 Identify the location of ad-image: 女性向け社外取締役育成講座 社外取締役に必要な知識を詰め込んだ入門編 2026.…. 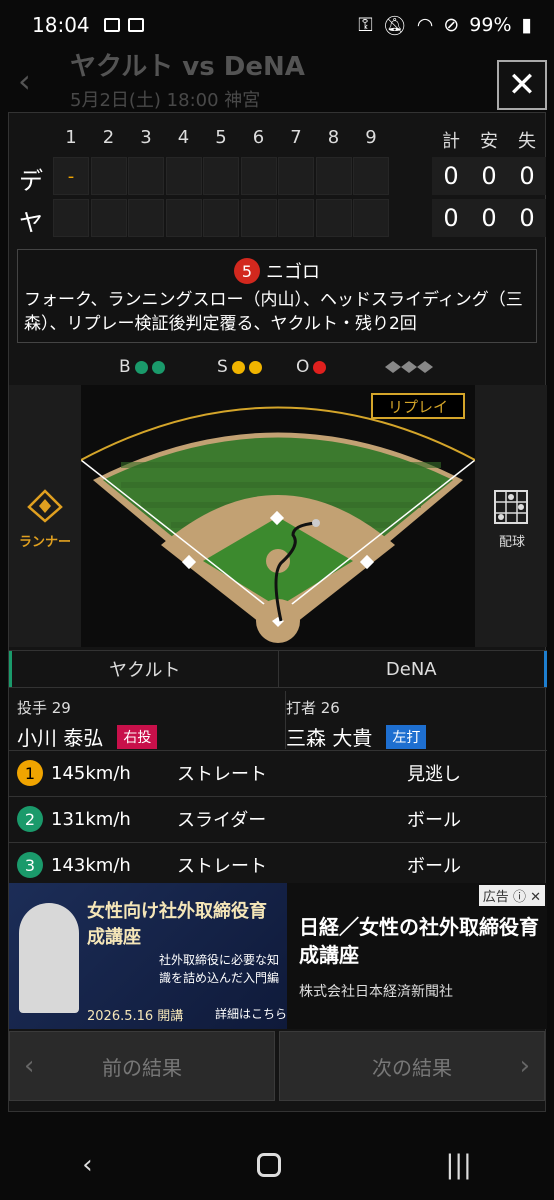
(148, 956).